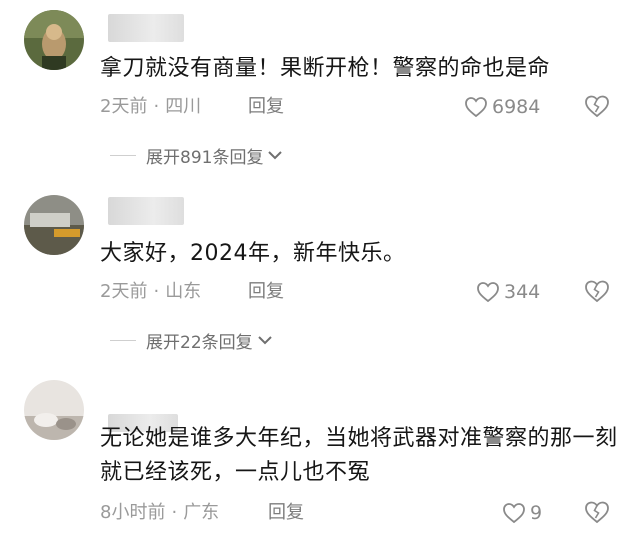 The image size is (640, 540). Describe the element at coordinates (359, 455) in the screenshot. I see `comment-text: 无论她是谁多大年纪，当她将武器对准警察的那一刻就已经该死，一点儿也不冤` at that location.